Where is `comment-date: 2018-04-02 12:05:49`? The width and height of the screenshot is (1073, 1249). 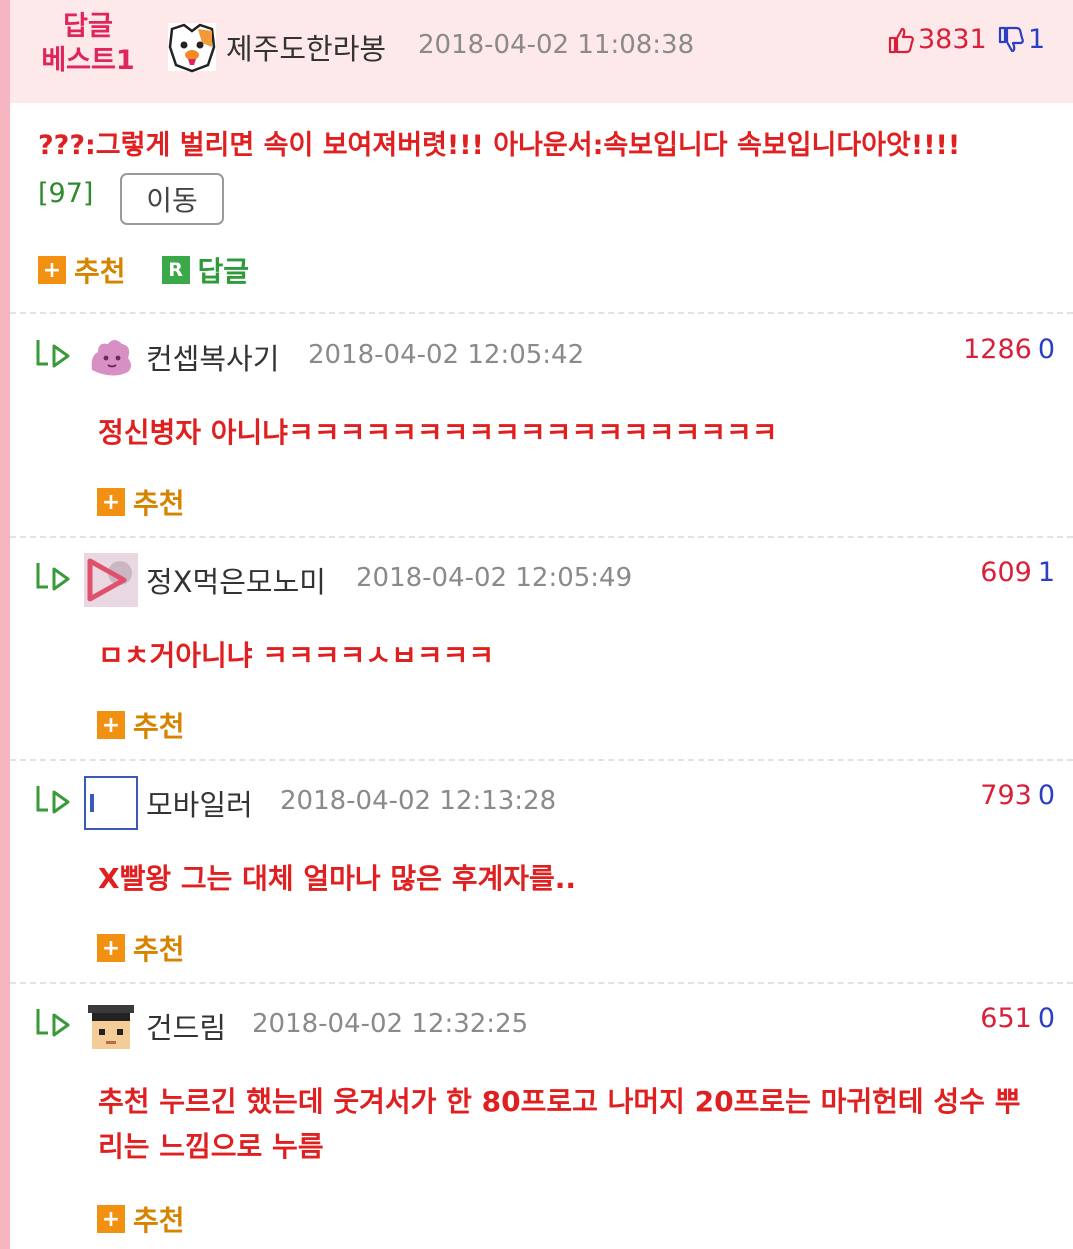 comment-date: 2018-04-02 12:05:49 is located at coordinates (494, 578).